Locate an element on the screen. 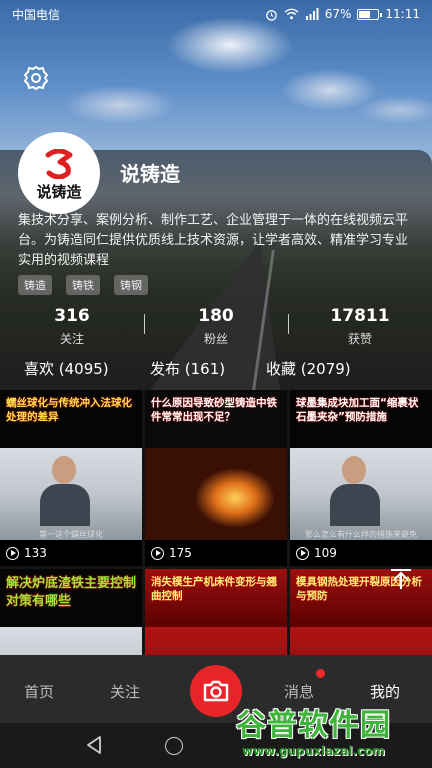 The height and width of the screenshot is (768, 432). content-tabs: 喜欢 (4095) 发布 (161) 收藏 (2079) is located at coordinates (216, 372).